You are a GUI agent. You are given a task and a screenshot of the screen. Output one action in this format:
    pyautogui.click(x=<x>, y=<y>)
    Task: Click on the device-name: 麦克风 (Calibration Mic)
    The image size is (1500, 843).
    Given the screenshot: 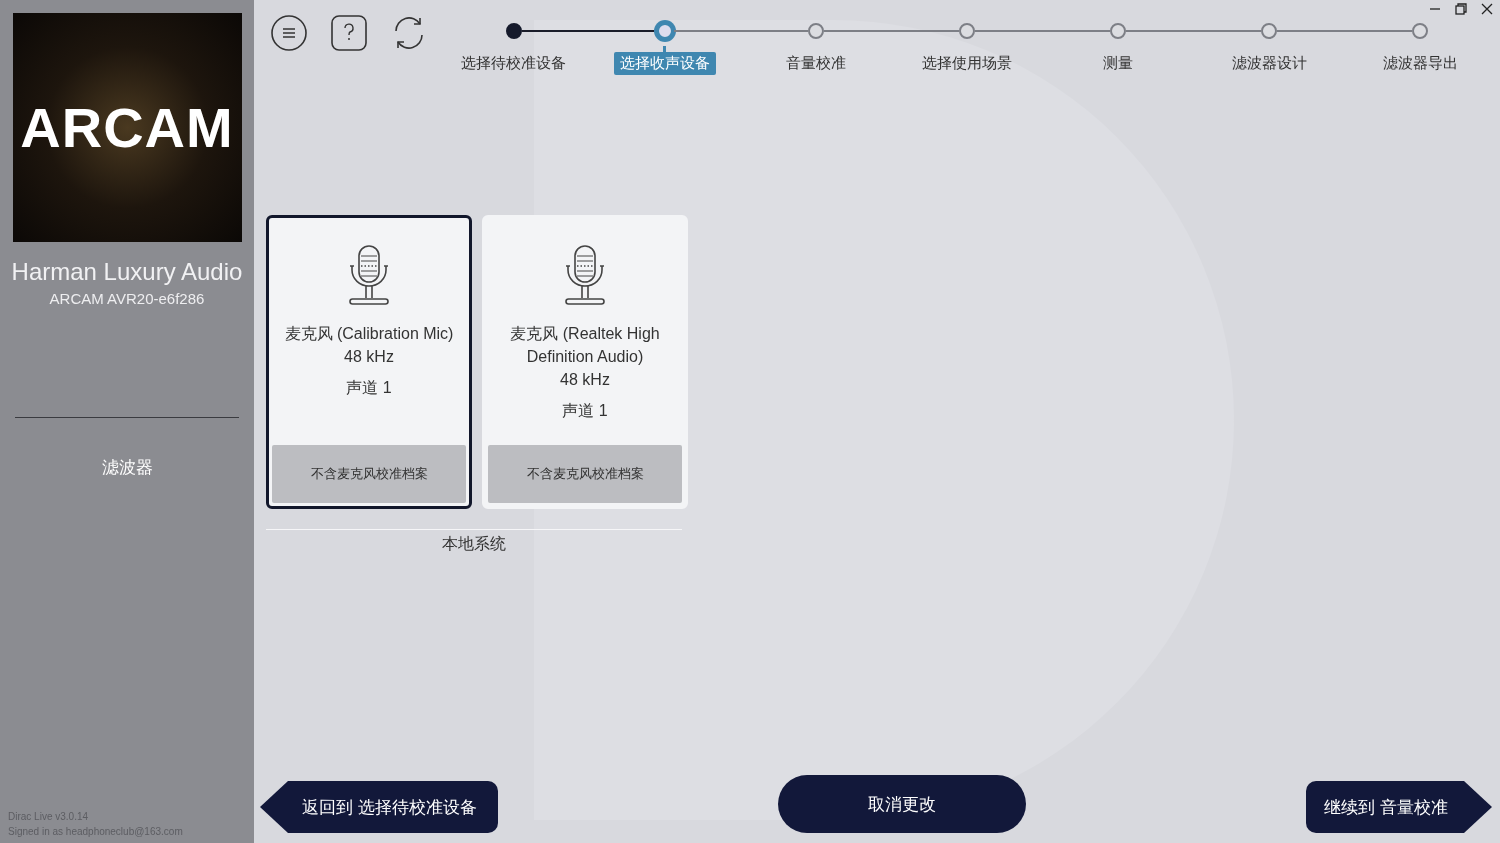 What is the action you would take?
    pyautogui.click(x=369, y=334)
    